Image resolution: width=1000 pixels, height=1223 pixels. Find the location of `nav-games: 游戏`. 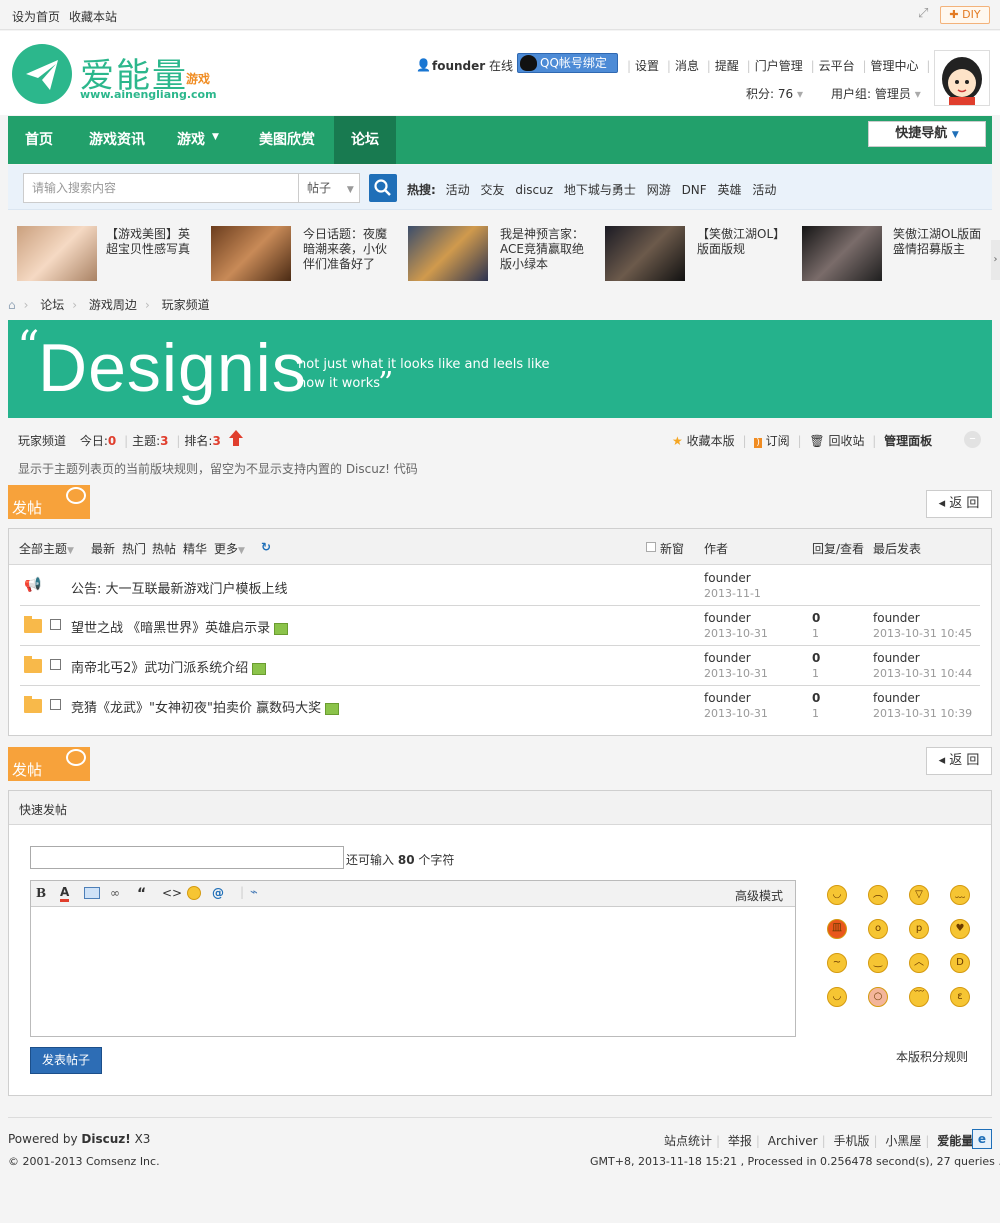

nav-games: 游戏 is located at coordinates (191, 140).